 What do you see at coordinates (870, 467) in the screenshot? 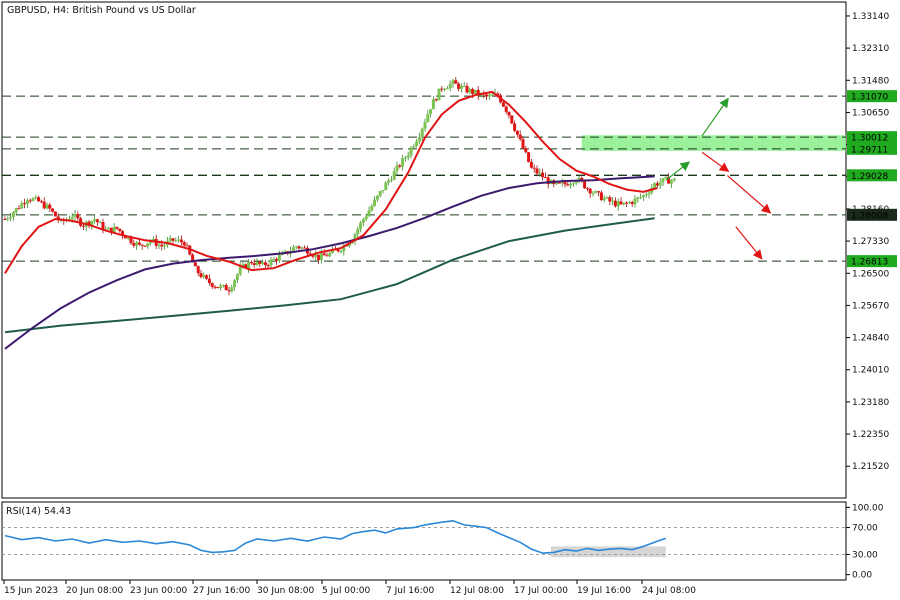
I see `price-tick-label: 1.21520` at bounding box center [870, 467].